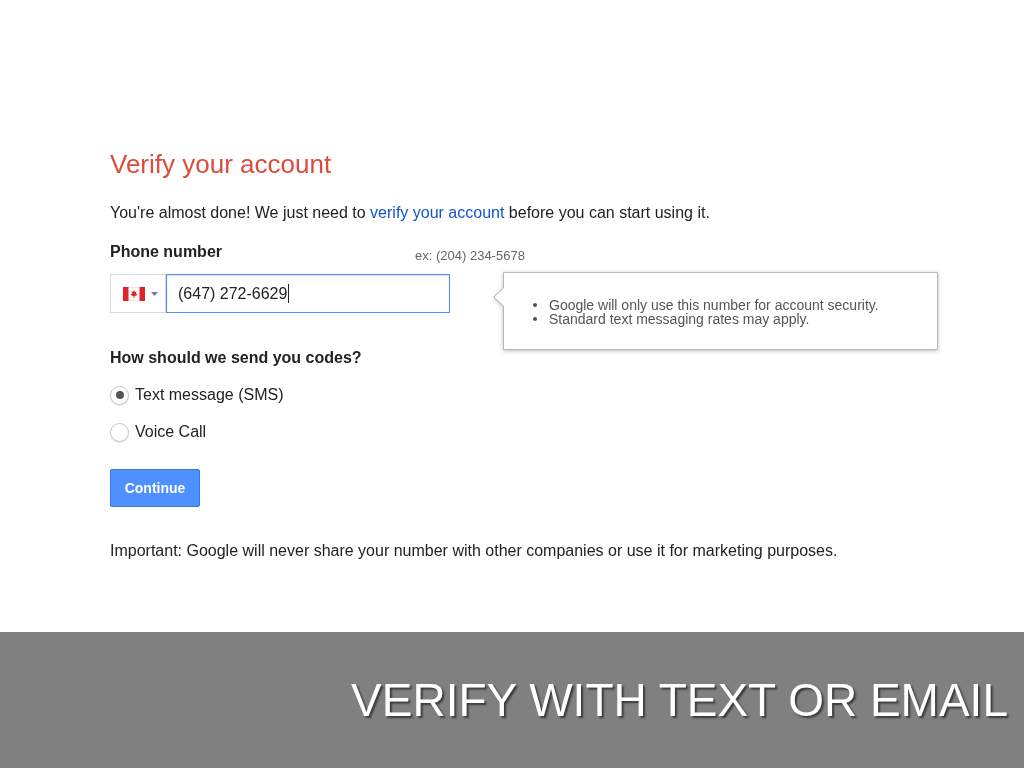 Image resolution: width=1024 pixels, height=768 pixels. Describe the element at coordinates (171, 432) in the screenshot. I see `option-label: Voice Call` at that location.